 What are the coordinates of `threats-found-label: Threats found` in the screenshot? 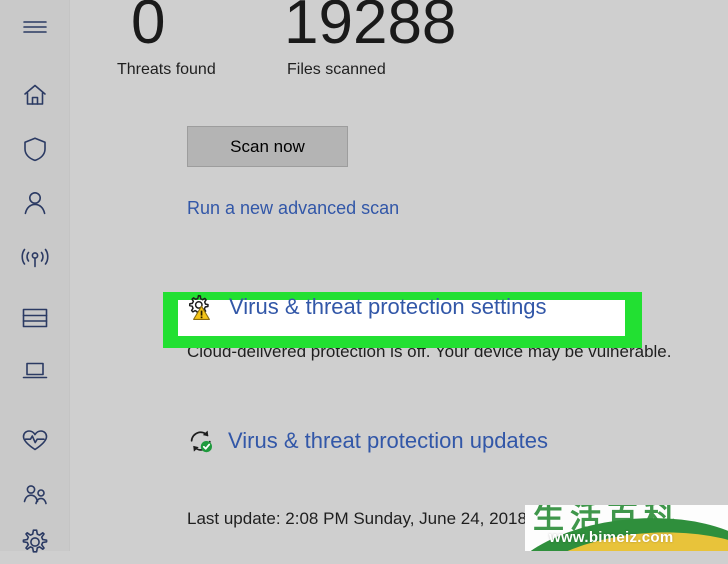 It's located at (166, 69).